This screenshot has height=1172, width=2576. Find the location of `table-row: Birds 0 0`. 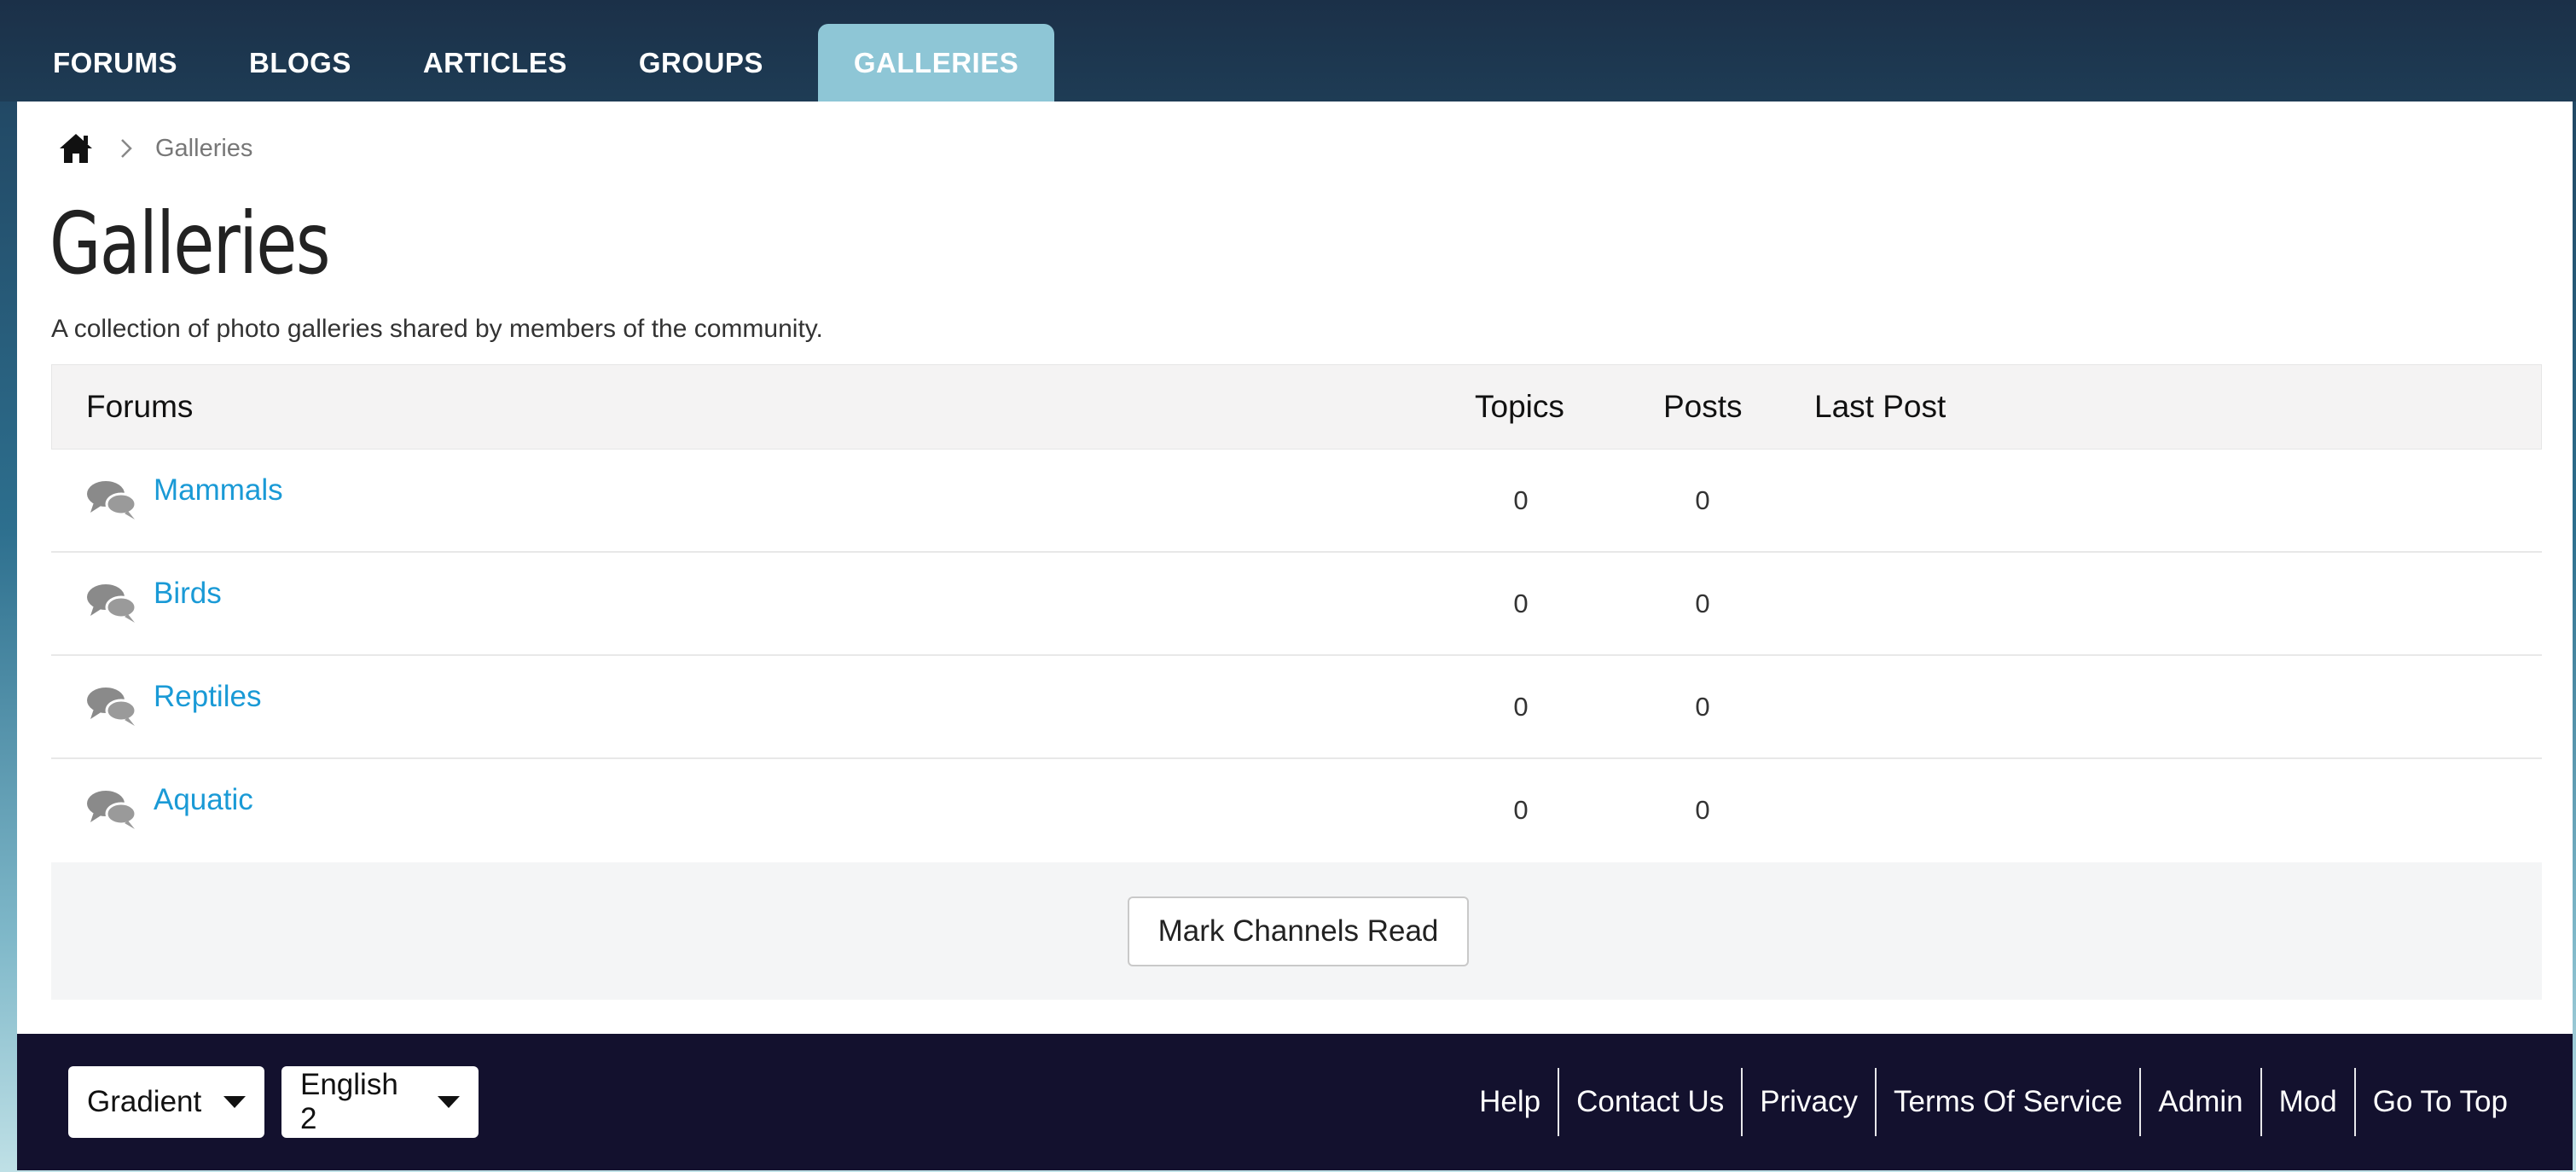

table-row: Birds 0 0 is located at coordinates (1296, 605).